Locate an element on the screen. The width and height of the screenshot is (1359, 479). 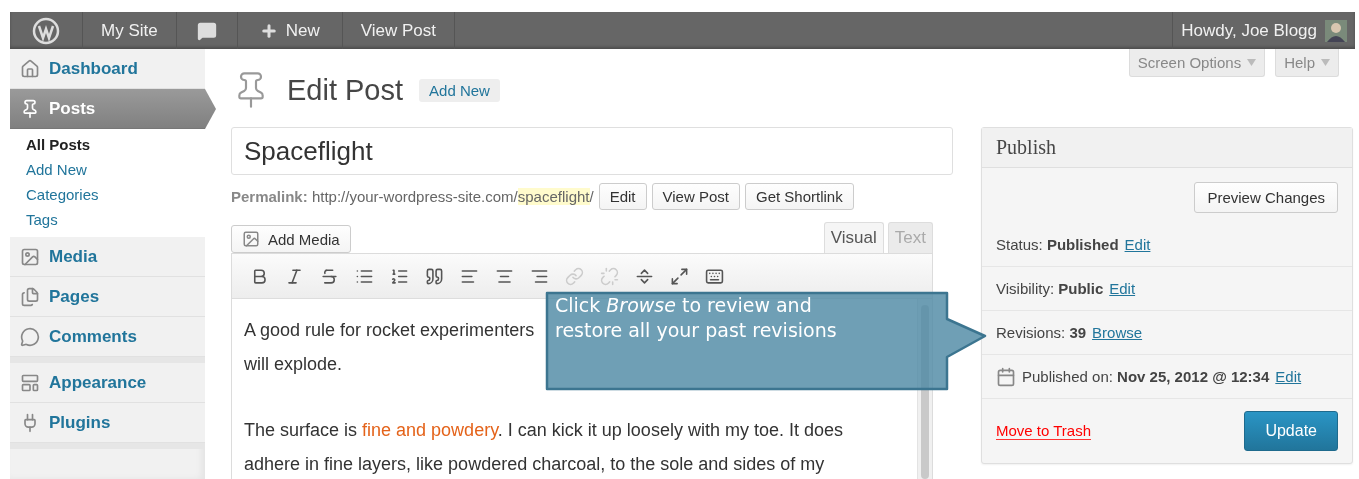
publish-info: Visibility: Public is located at coordinates (1050, 288).